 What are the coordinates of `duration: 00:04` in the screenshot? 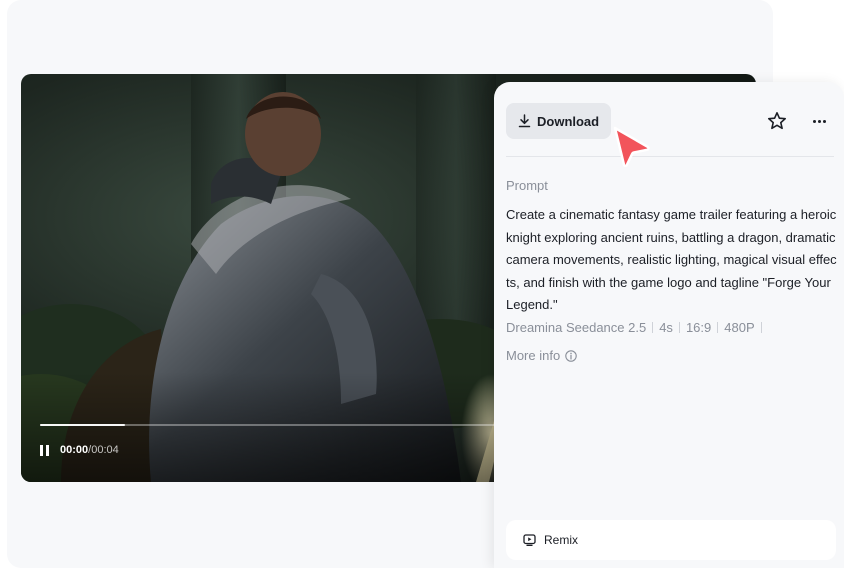 It's located at (105, 450).